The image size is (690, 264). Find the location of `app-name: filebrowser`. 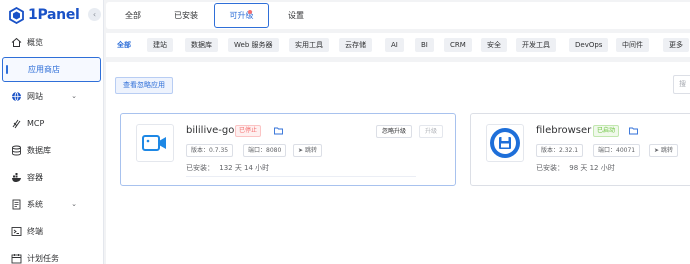

app-name: filebrowser is located at coordinates (564, 130).